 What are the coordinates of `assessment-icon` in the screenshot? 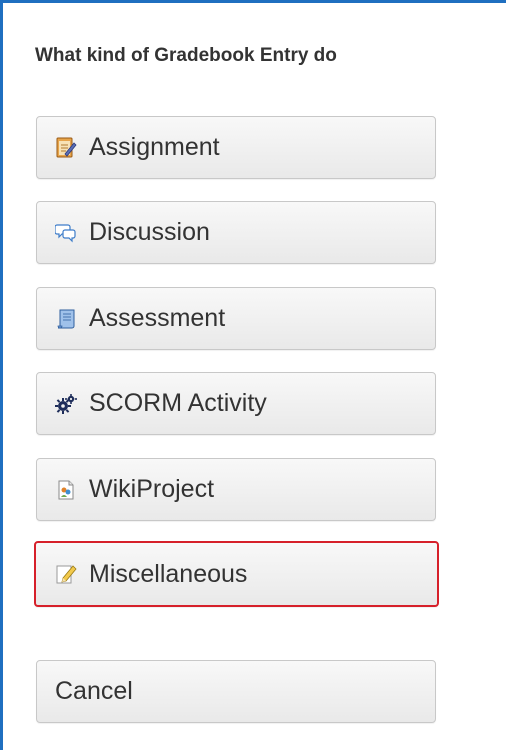 It's located at (66, 319).